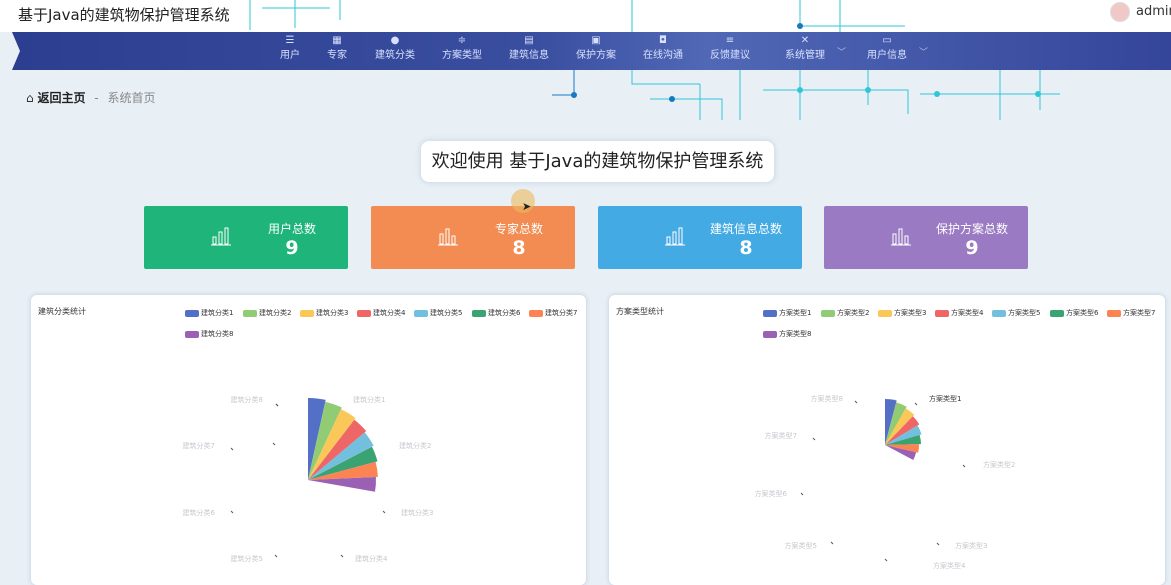 The width and height of the screenshot is (1171, 585). Describe the element at coordinates (395, 52) in the screenshot. I see `nav-item-building-category: ● 建筑分类` at that location.